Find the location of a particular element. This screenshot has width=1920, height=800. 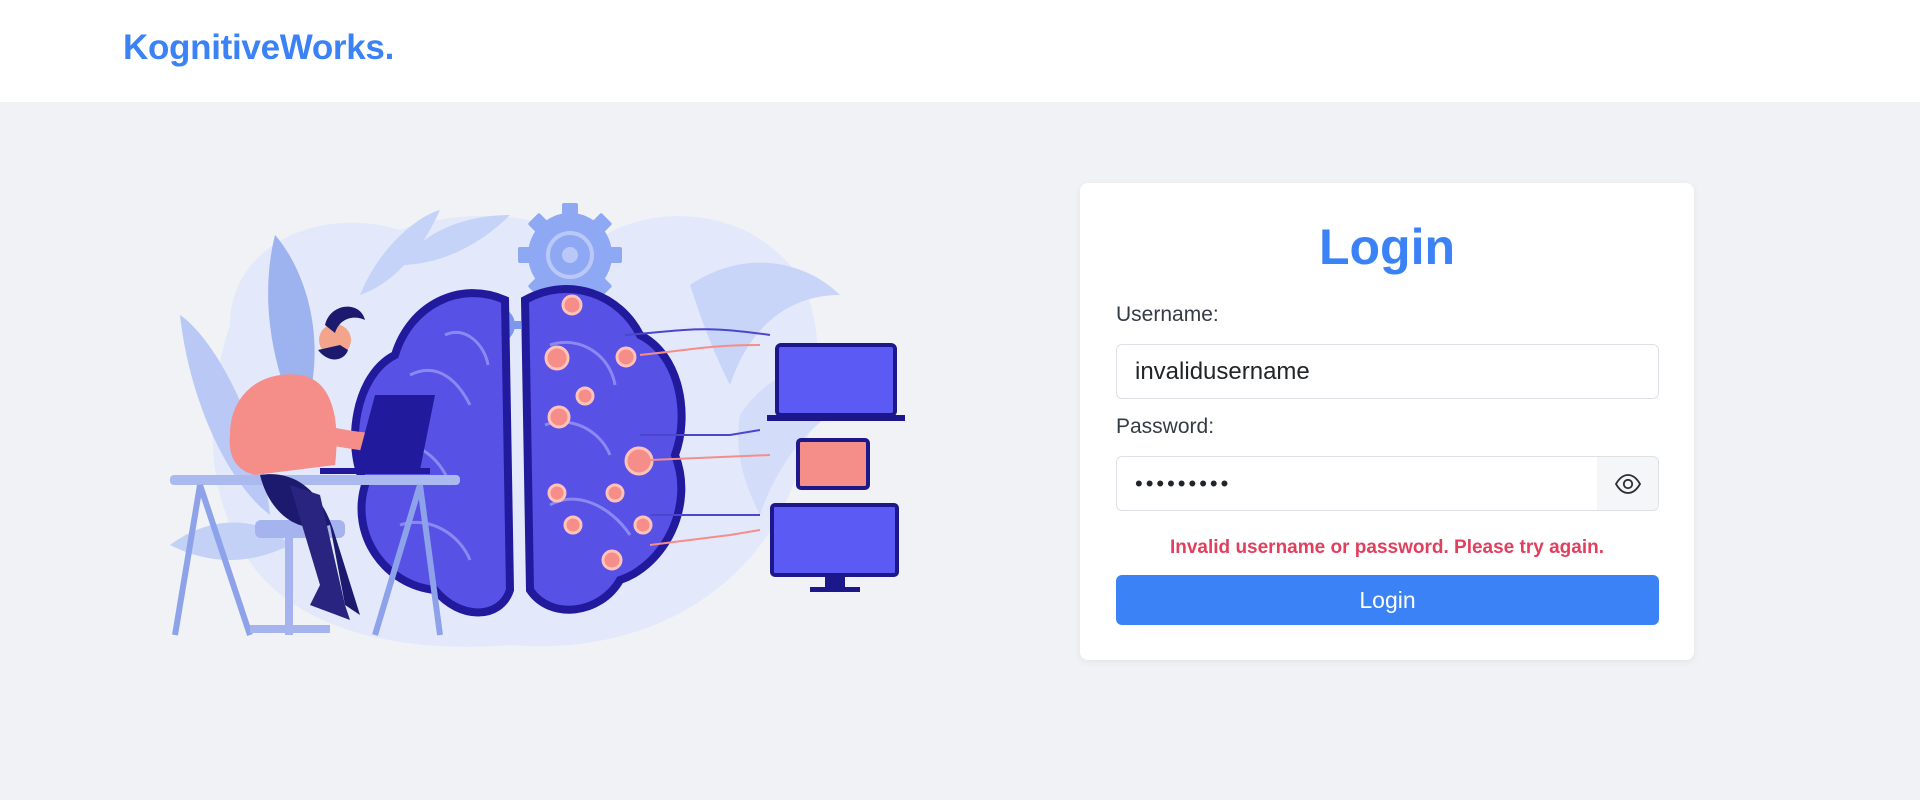

brand-logo: KognitiveWorks. is located at coordinates (258, 48).